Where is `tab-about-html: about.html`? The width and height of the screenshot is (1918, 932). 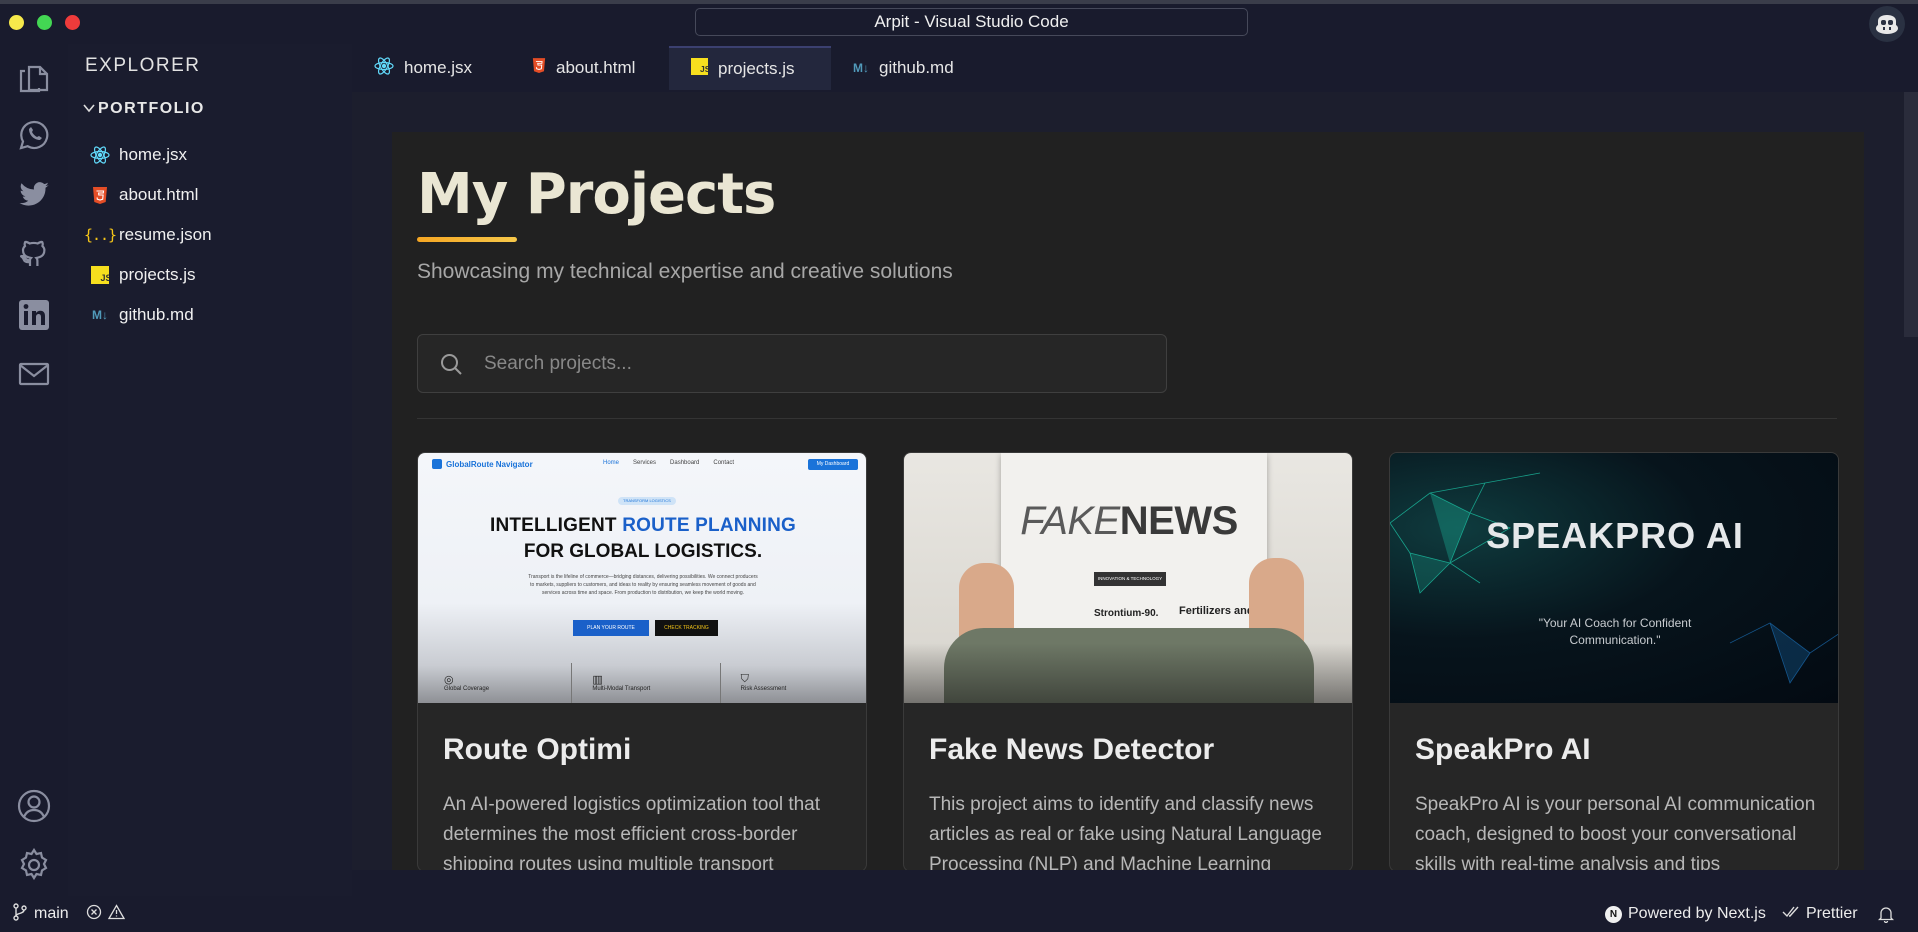
tab-about-html: about.html is located at coordinates (583, 68).